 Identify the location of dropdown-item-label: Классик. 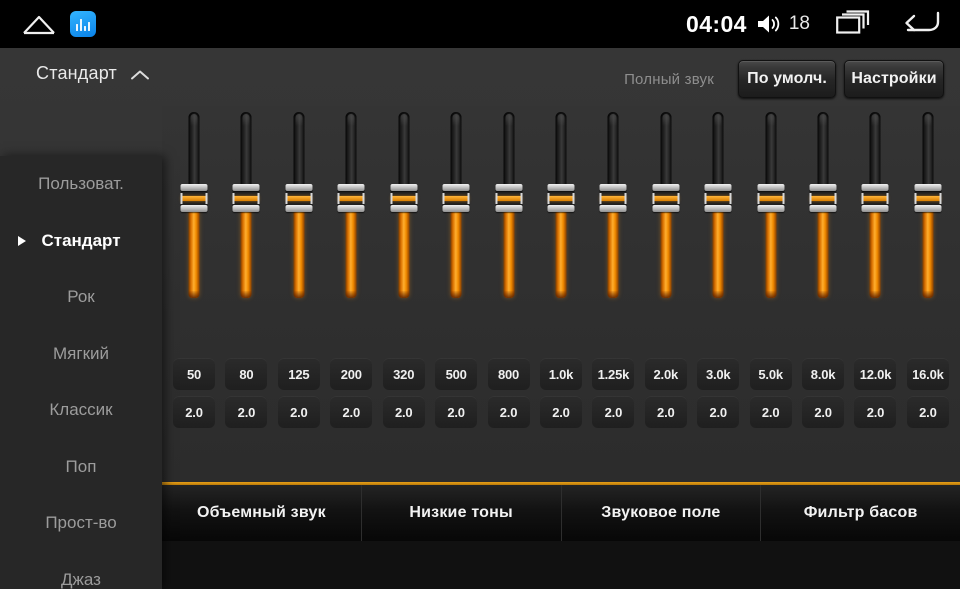
(81, 410).